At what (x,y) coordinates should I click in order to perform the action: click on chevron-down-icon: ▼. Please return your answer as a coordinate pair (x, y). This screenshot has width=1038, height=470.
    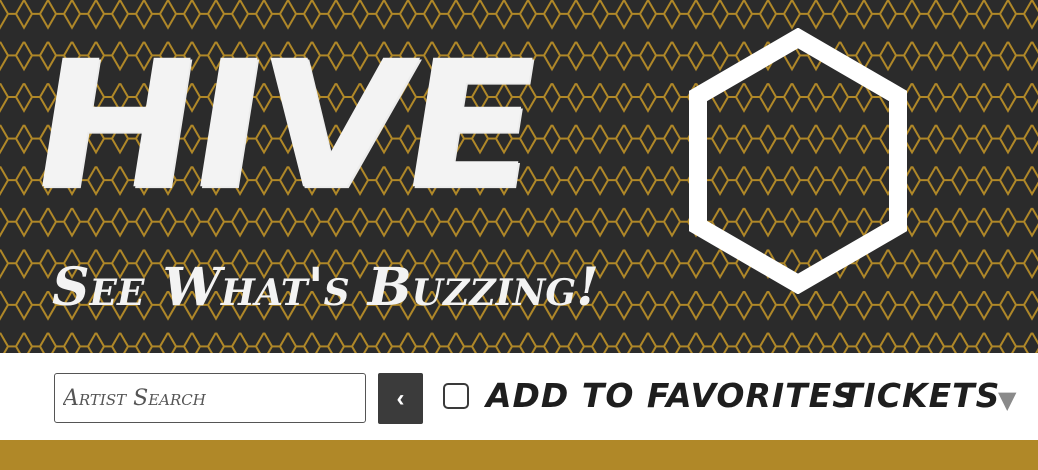
    Looking at the image, I should click on (1007, 400).